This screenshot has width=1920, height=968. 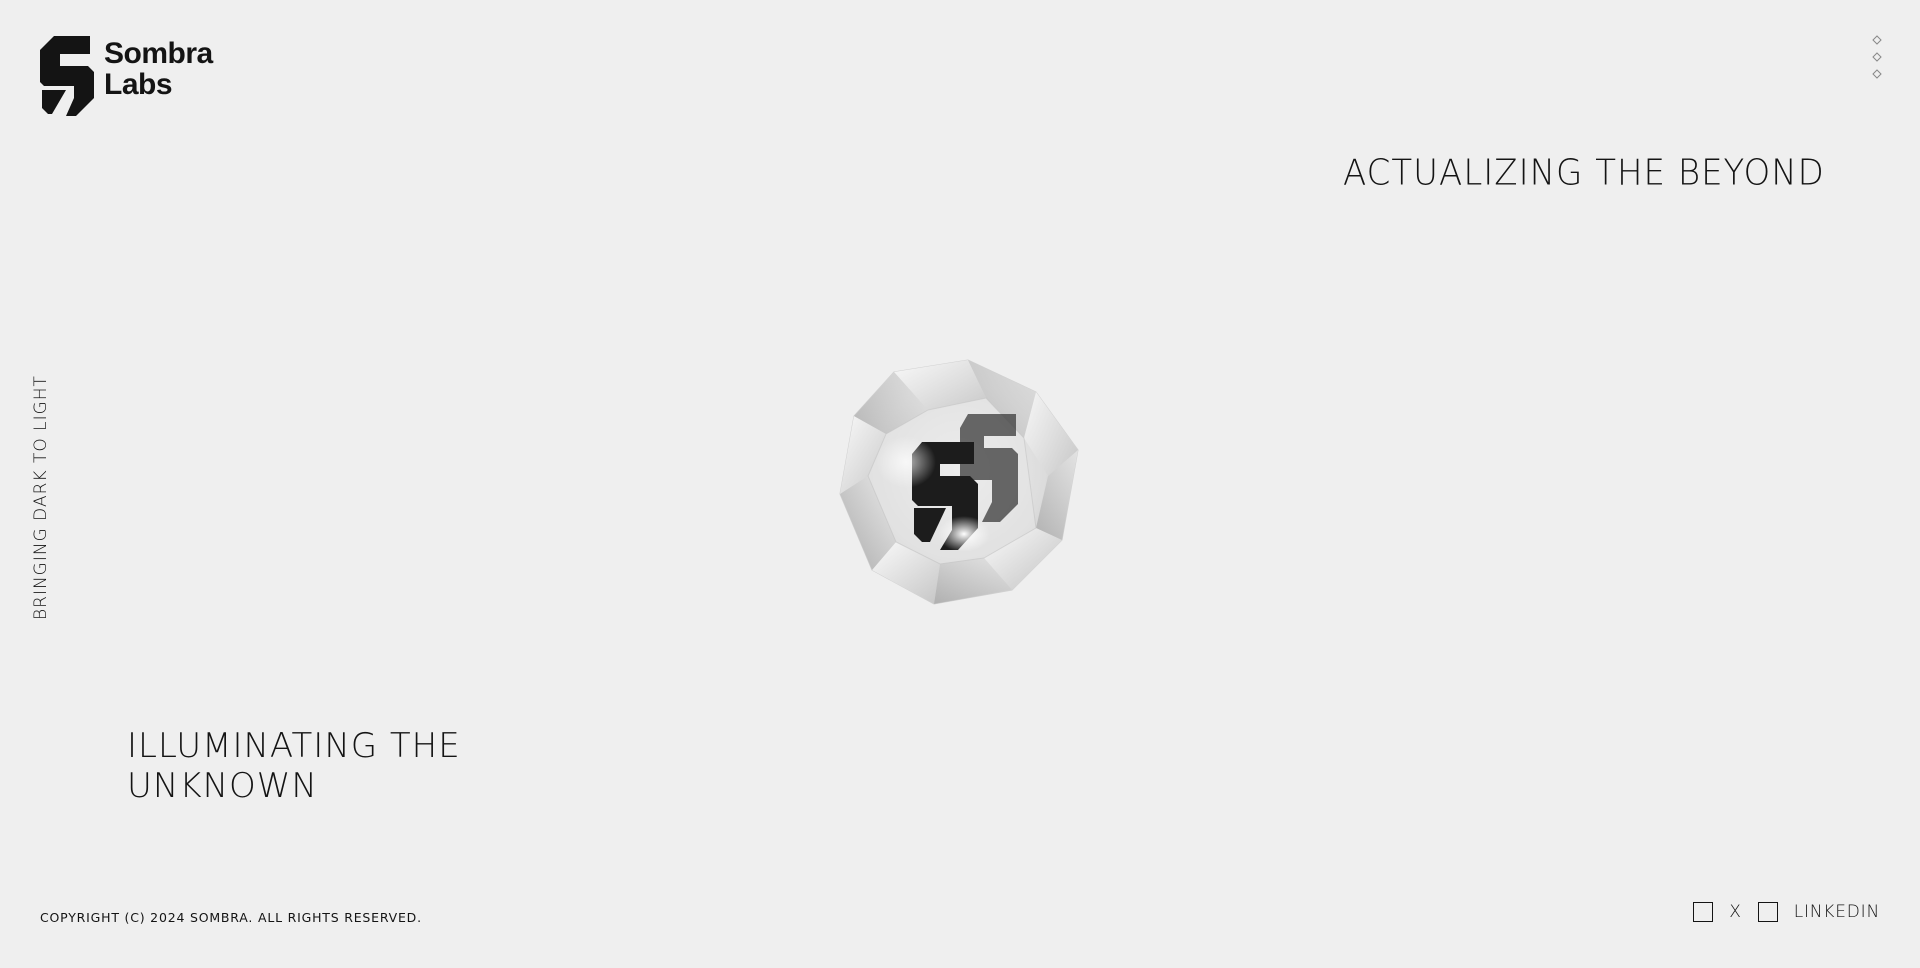 I want to click on three-diamonds-menu-icon, so click(x=1877, y=57).